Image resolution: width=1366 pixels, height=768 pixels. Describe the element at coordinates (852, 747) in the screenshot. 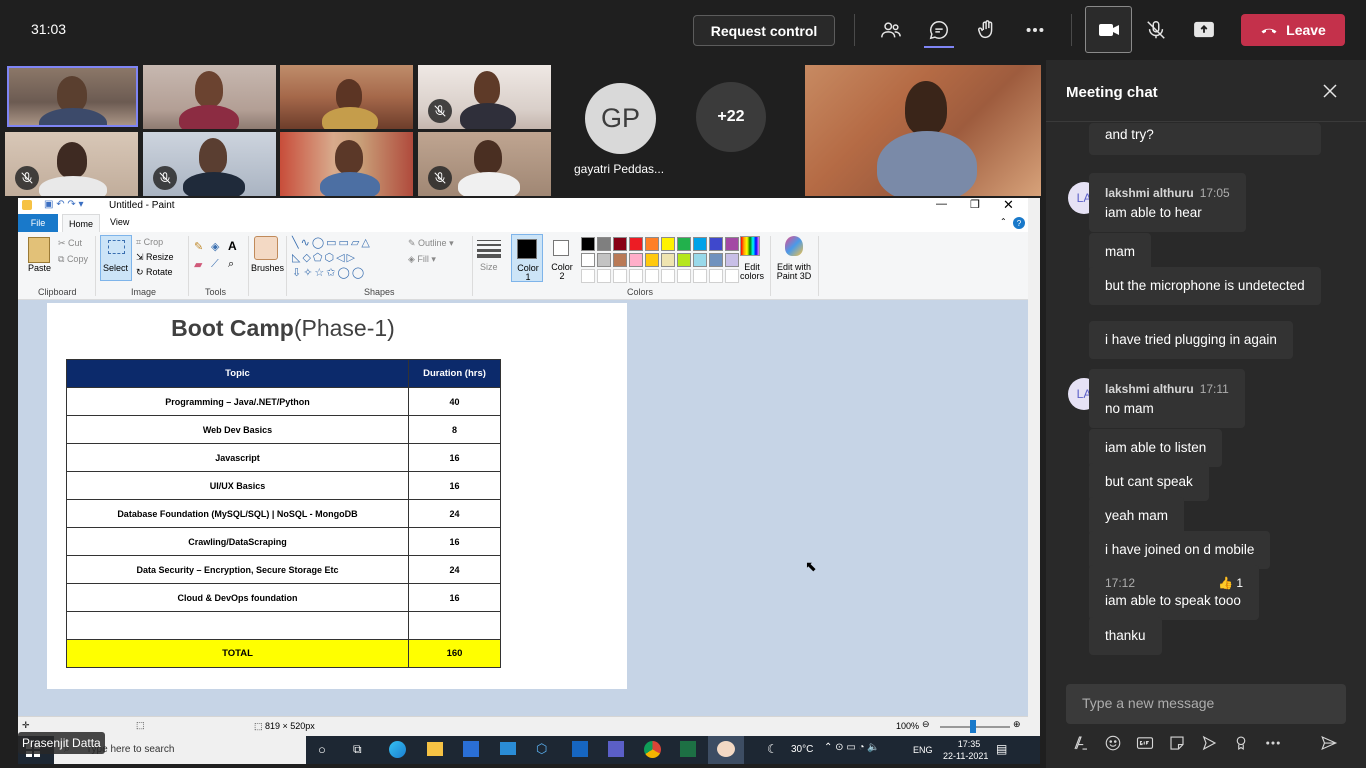

I see `tray-icons: ⌃ ⊙ ▭ ◔ 🔈` at that location.